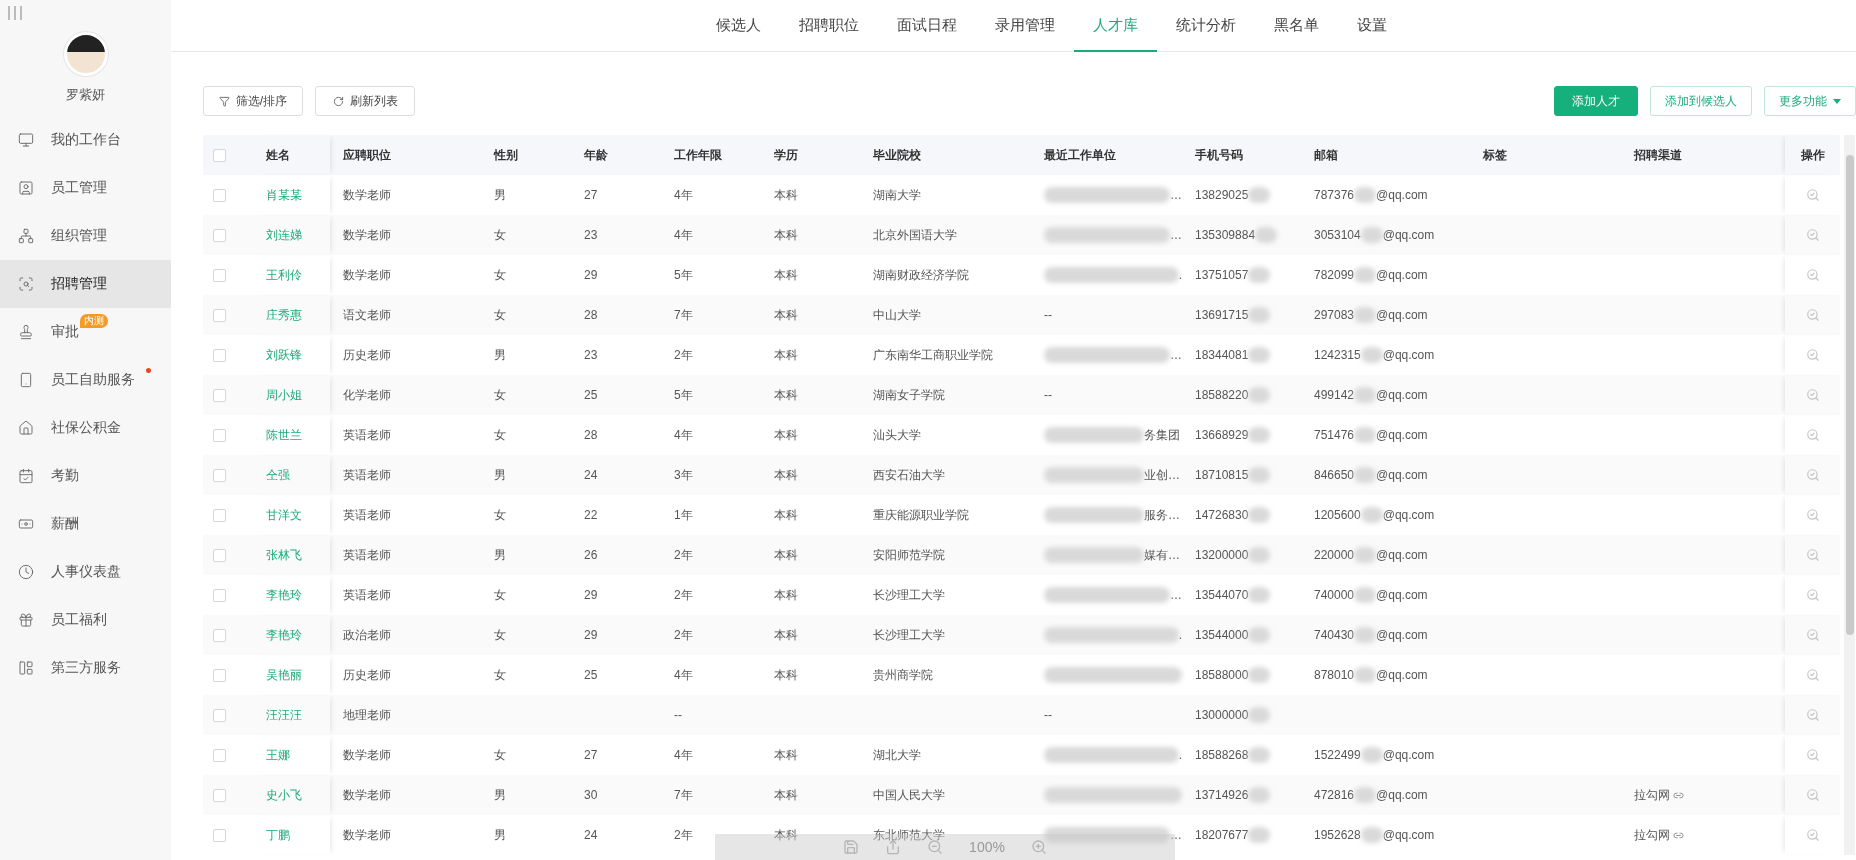  I want to click on table-cell: 安阳师范学院, so click(909, 555).